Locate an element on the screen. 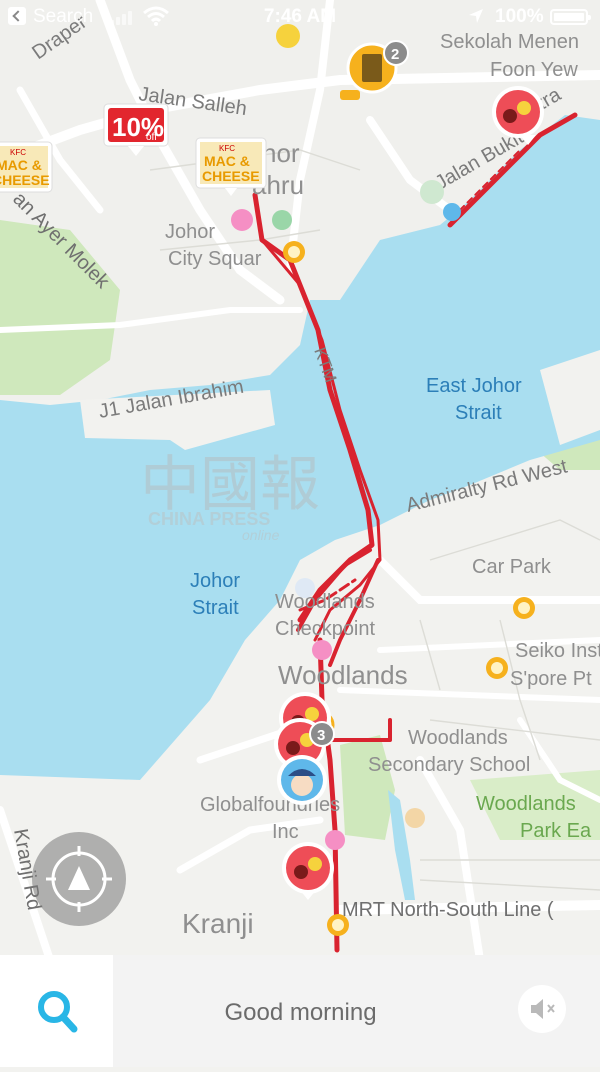 This screenshot has width=600, height=1072. map-label: East Johor is located at coordinates (474, 386).